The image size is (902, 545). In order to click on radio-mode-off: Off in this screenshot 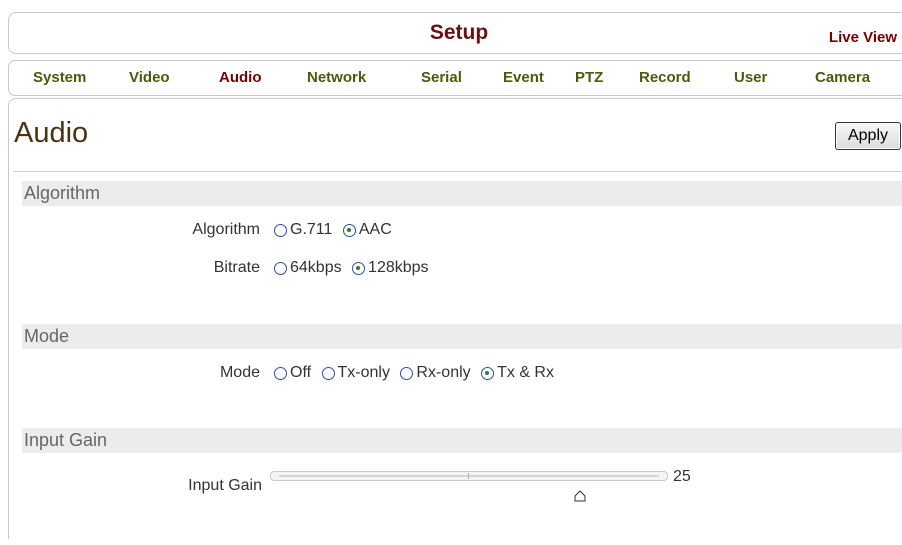, I will do `click(292, 373)`.